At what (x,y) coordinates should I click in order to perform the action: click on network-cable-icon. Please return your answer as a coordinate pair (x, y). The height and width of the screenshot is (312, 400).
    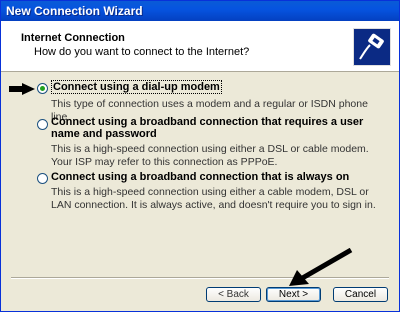
    Looking at the image, I should click on (372, 47).